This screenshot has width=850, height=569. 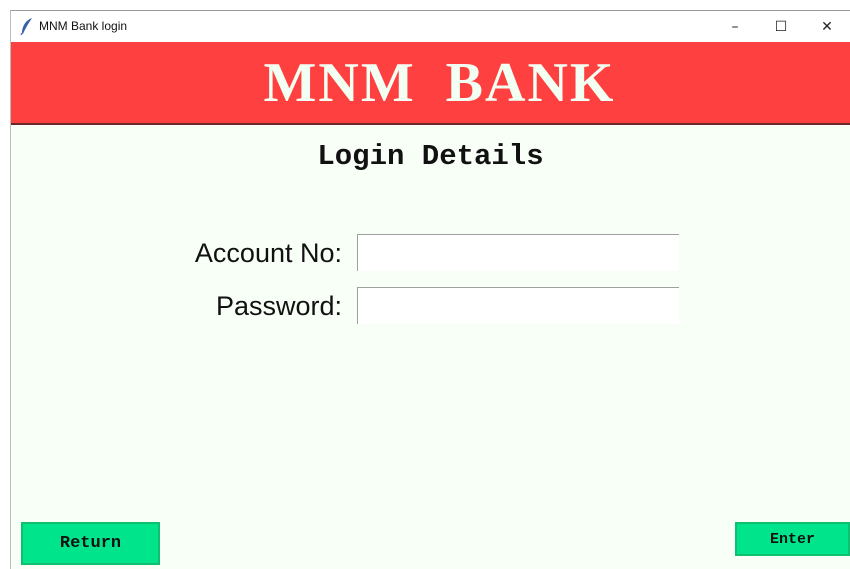 What do you see at coordinates (26, 26) in the screenshot?
I see `feather-icon` at bounding box center [26, 26].